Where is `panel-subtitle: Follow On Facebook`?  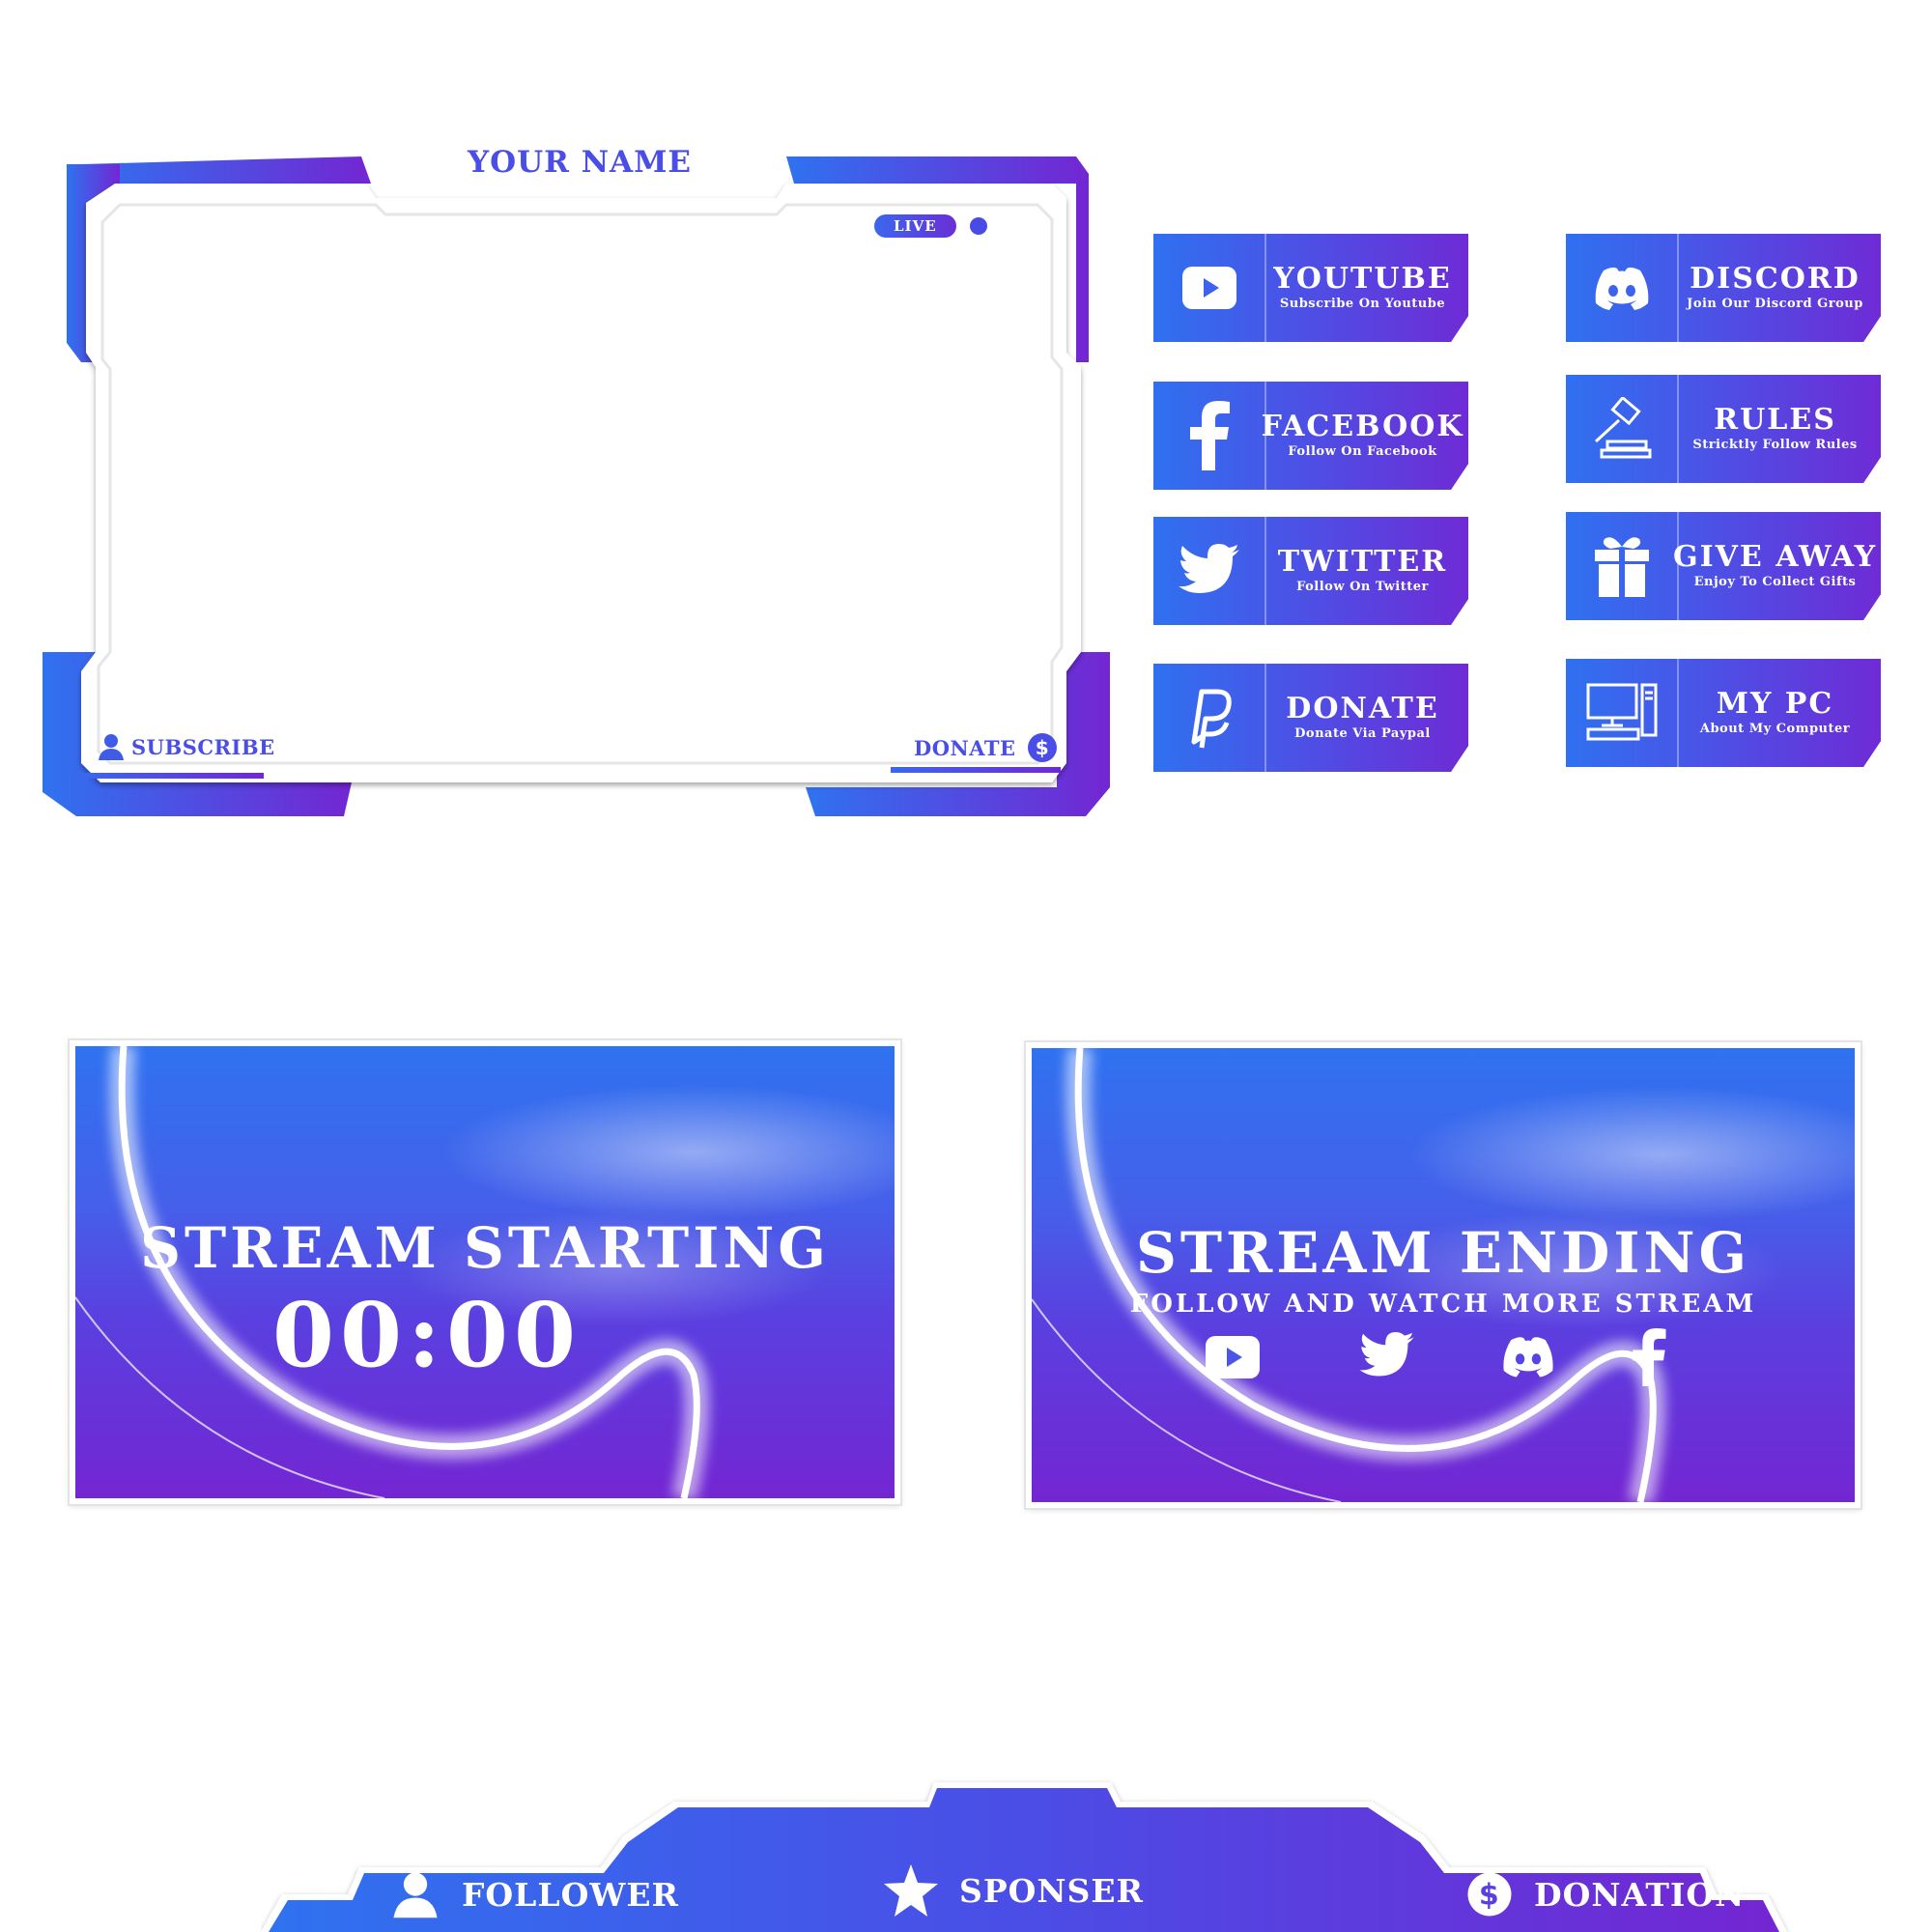 panel-subtitle: Follow On Facebook is located at coordinates (1362, 451).